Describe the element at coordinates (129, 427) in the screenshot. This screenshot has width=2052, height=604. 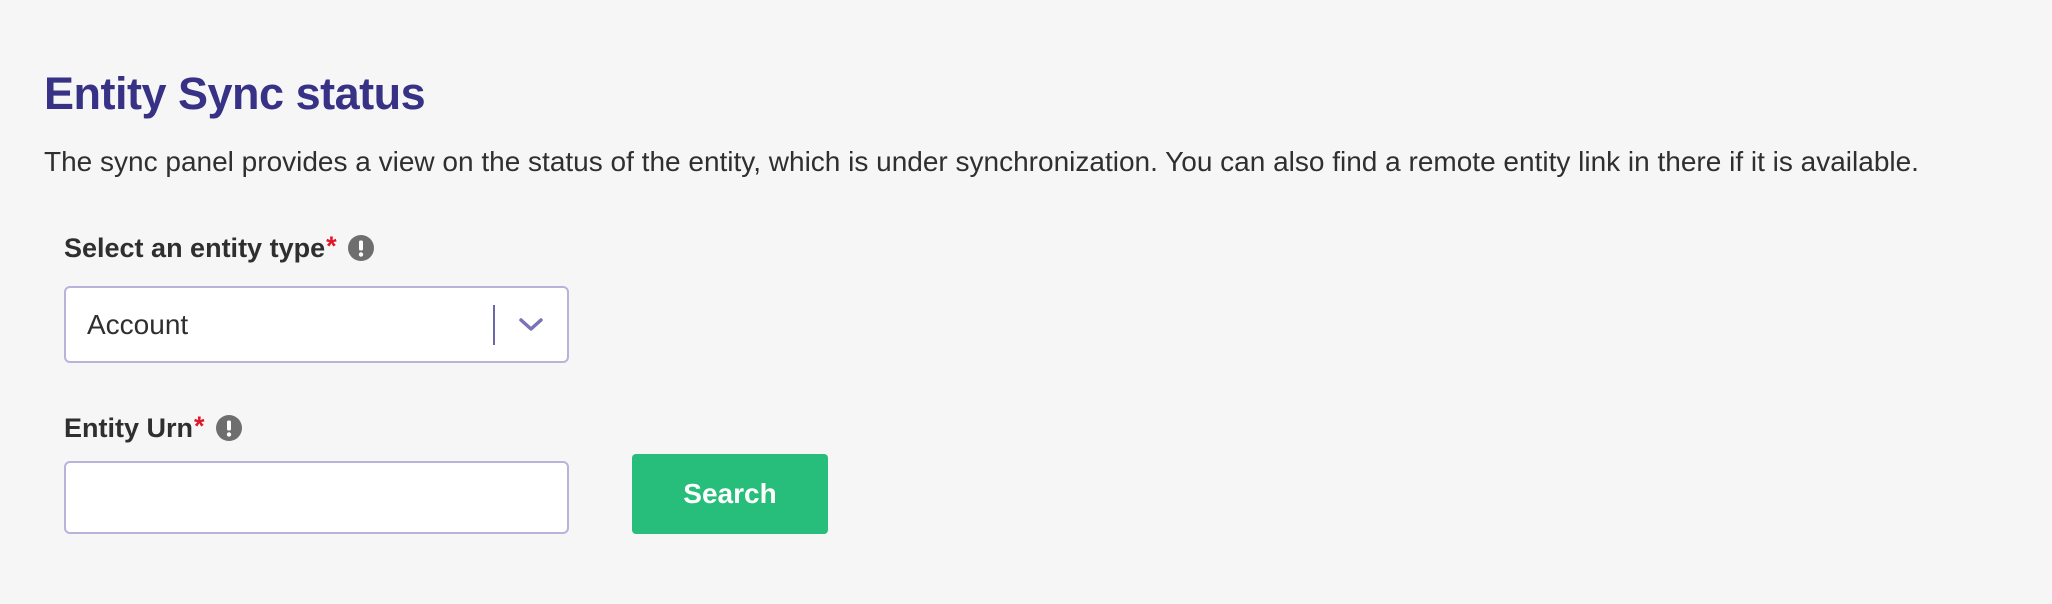
I see `entity-urn-label-text: Entity Urn` at that location.